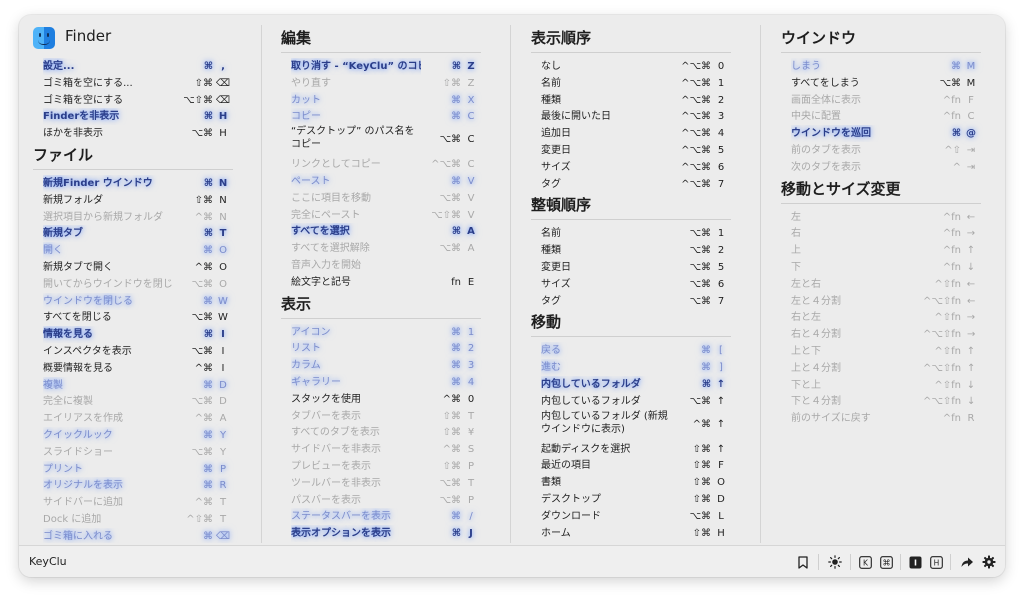  I want to click on shortcut-row: サイズ ^⌥⌘ 6, so click(636, 167).